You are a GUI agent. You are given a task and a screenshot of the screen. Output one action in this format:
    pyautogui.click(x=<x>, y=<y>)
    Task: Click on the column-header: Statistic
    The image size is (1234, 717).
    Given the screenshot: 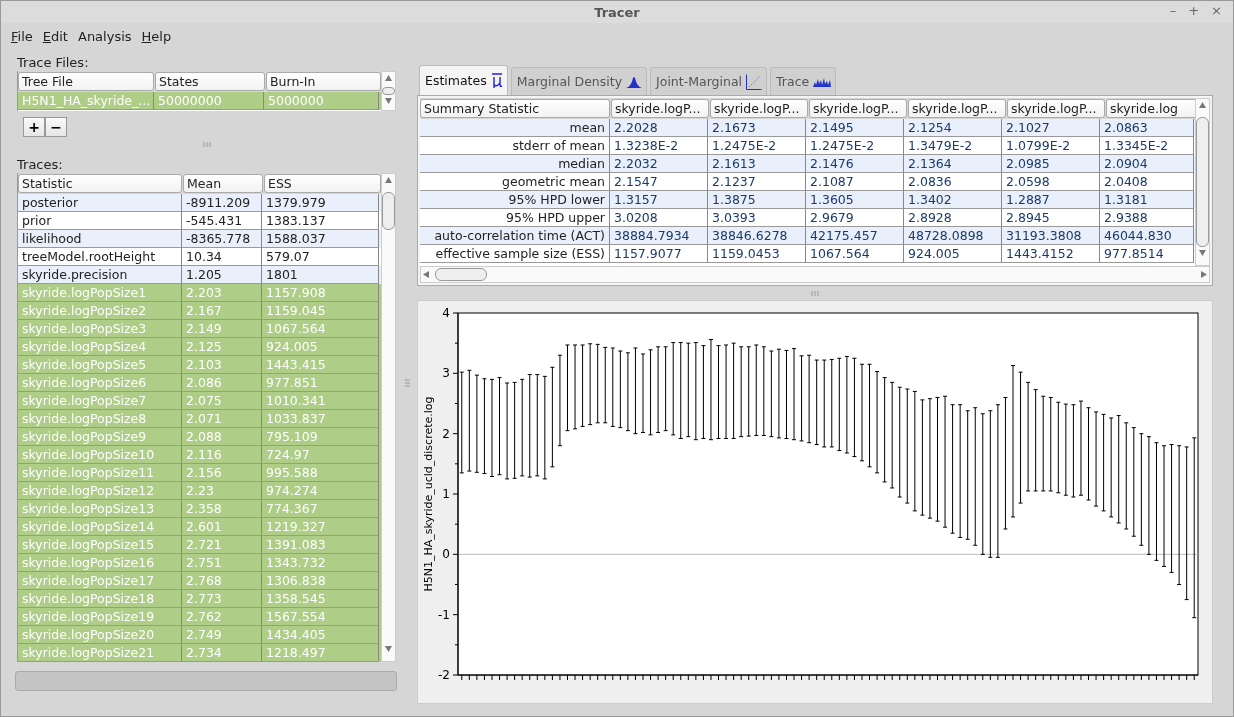 What is the action you would take?
    pyautogui.click(x=100, y=183)
    